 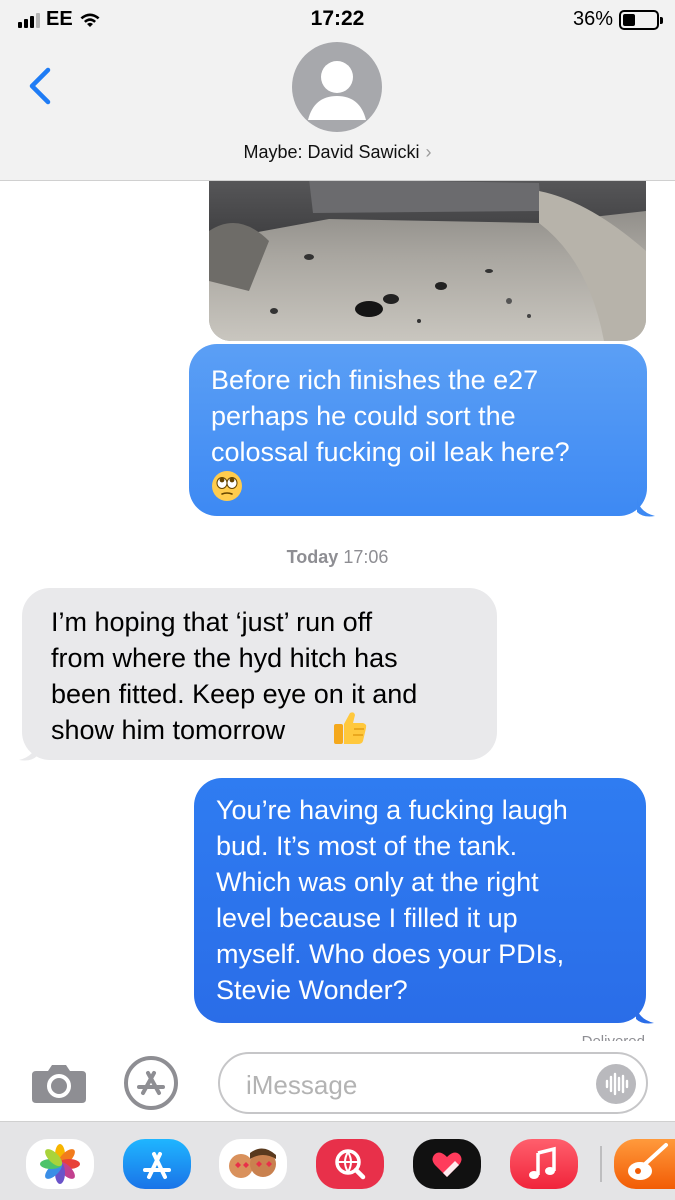 I want to click on photo-attachment, so click(x=427, y=261).